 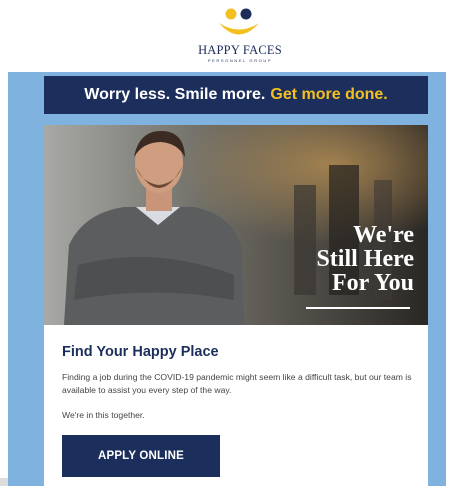 I want to click on hero-line: We're, so click(x=383, y=235).